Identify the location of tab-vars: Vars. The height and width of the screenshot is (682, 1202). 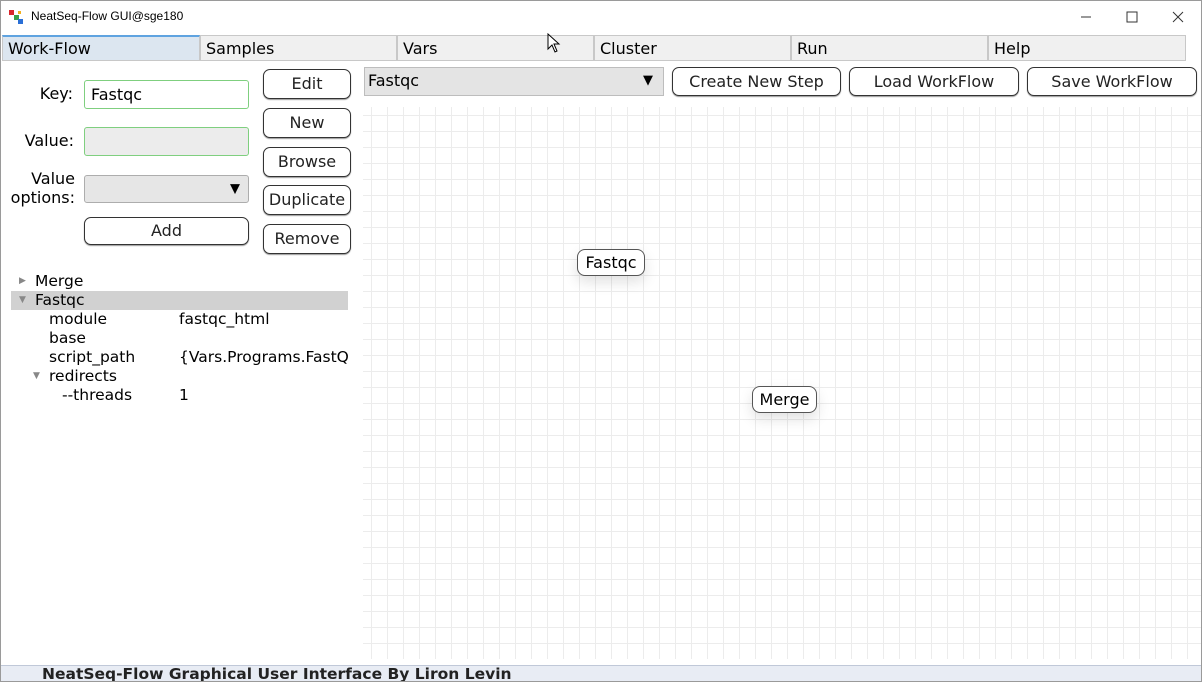
(495, 48).